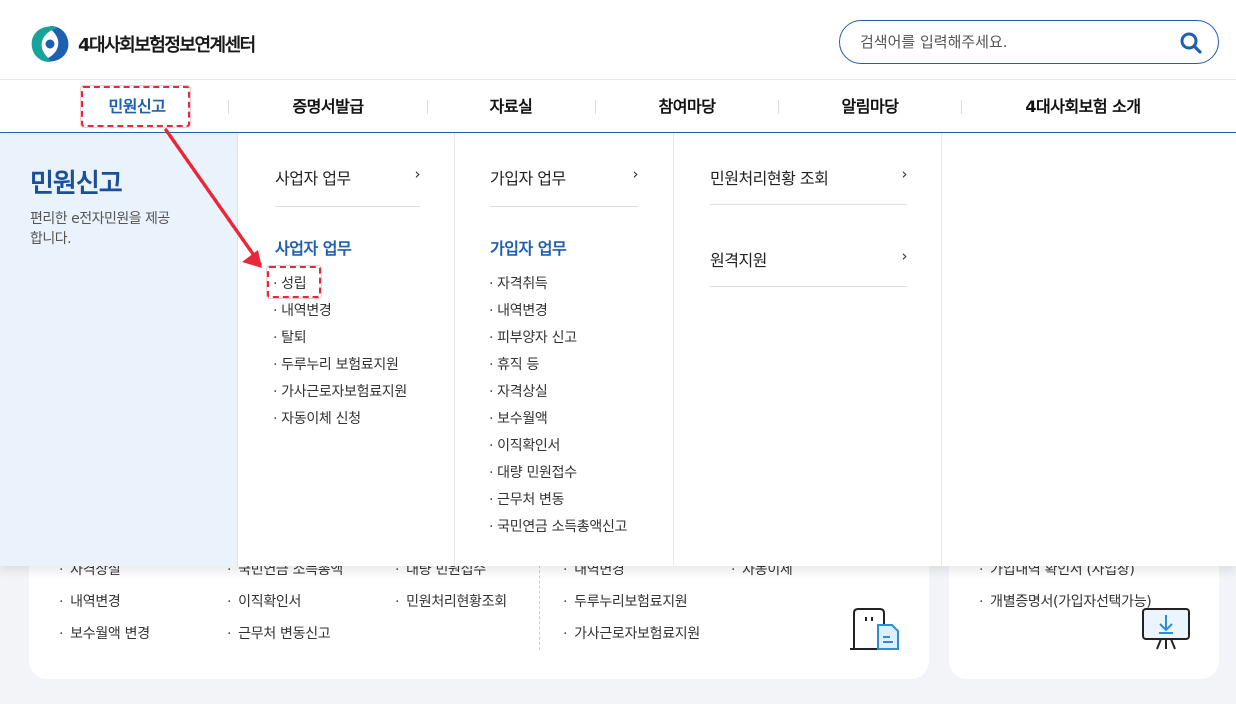 Image resolution: width=1236 pixels, height=704 pixels. I want to click on submenu-item-label: 자동이체 신청, so click(321, 419).